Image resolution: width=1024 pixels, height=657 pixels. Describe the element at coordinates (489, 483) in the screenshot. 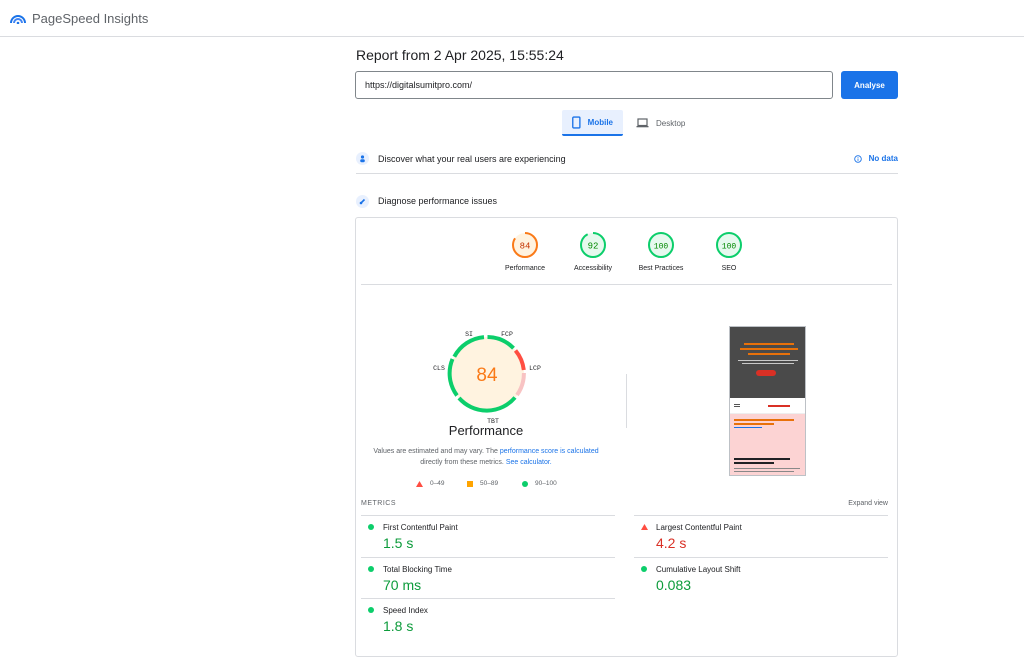

I see `legend-average-range: 50–89` at that location.